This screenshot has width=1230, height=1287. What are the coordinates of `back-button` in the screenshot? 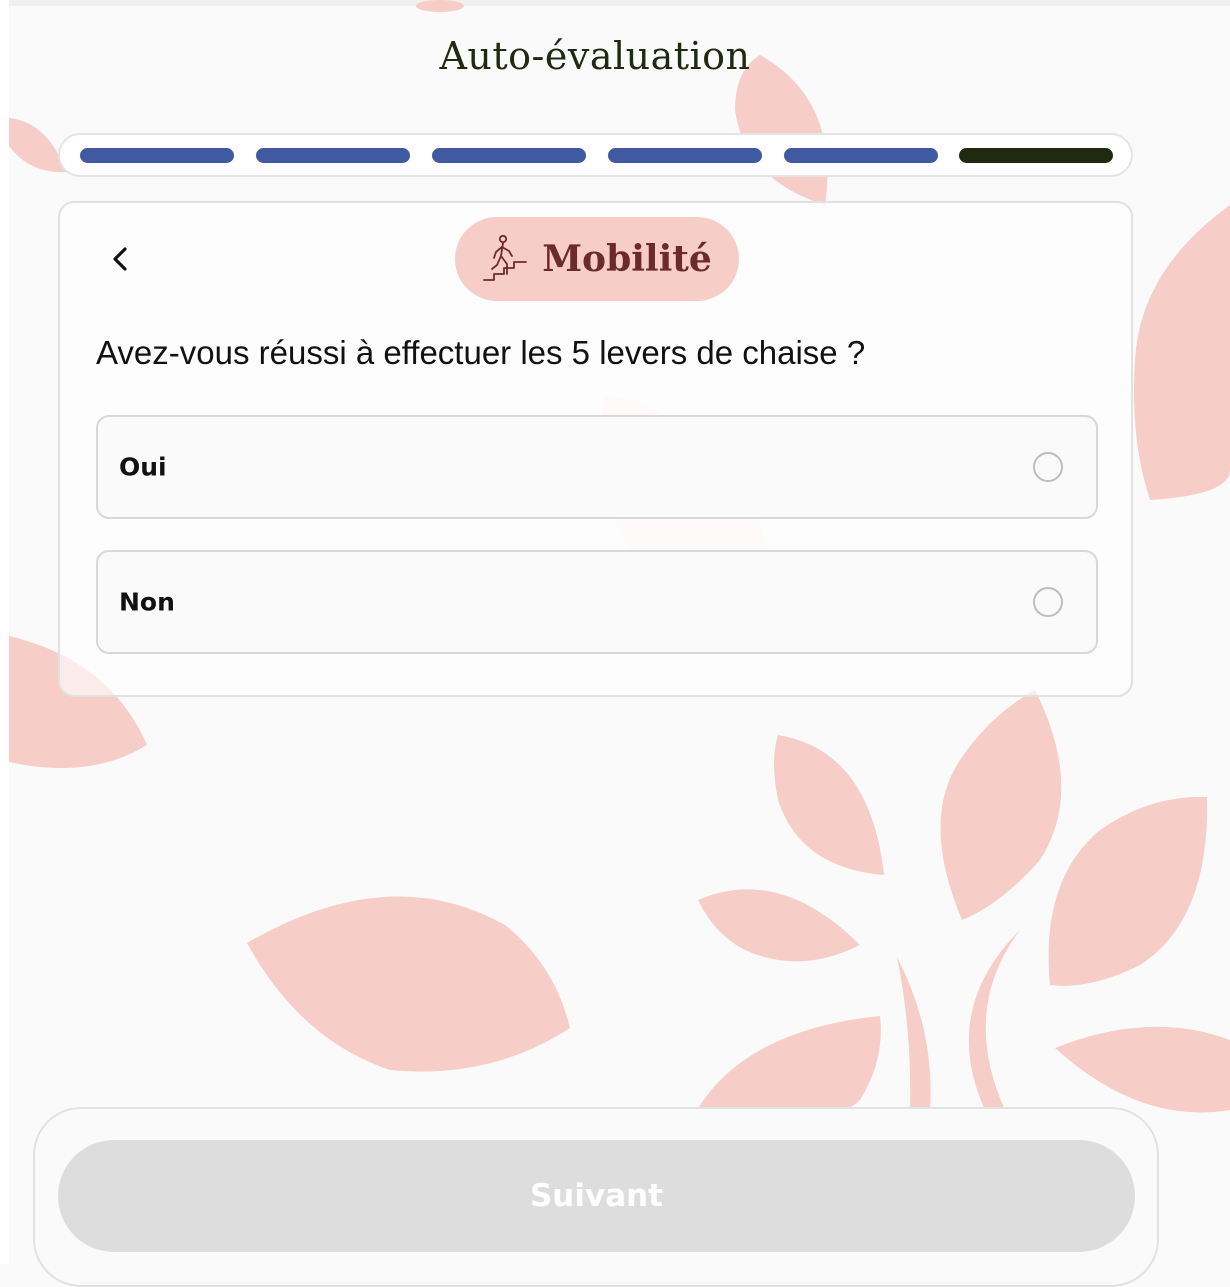 It's located at (120, 259).